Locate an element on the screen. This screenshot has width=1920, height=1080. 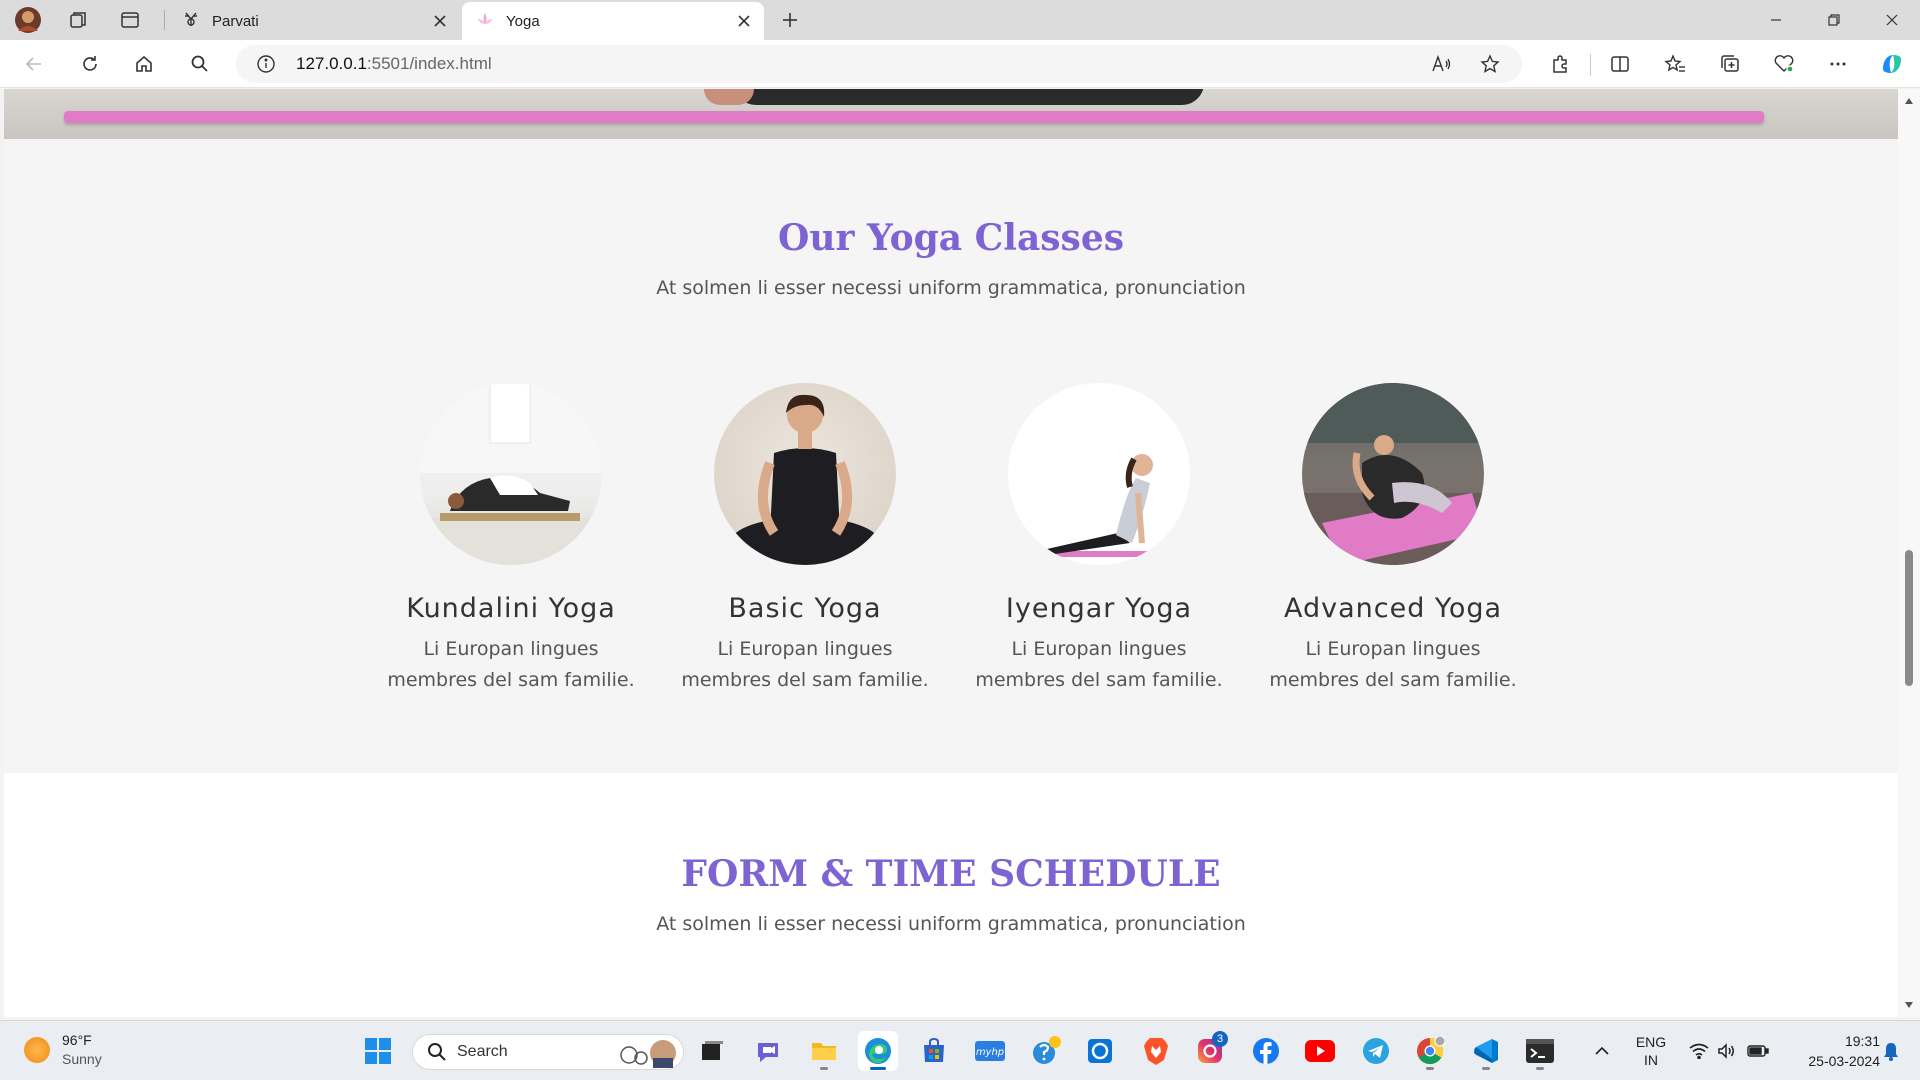
section-title: FORM & TIME SCHEDULE is located at coordinates (951, 874).